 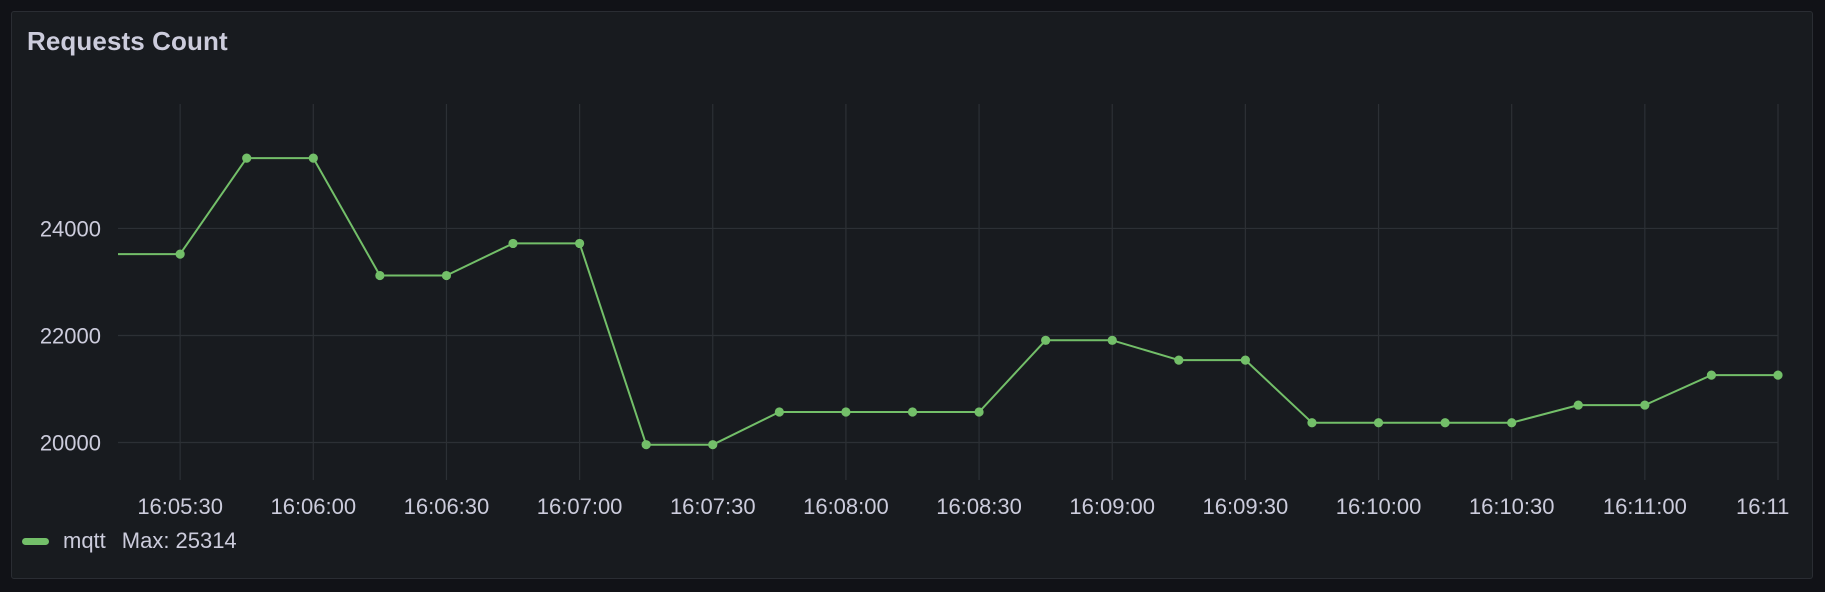 I want to click on x-tick-label: 16:05:30, so click(x=180, y=506).